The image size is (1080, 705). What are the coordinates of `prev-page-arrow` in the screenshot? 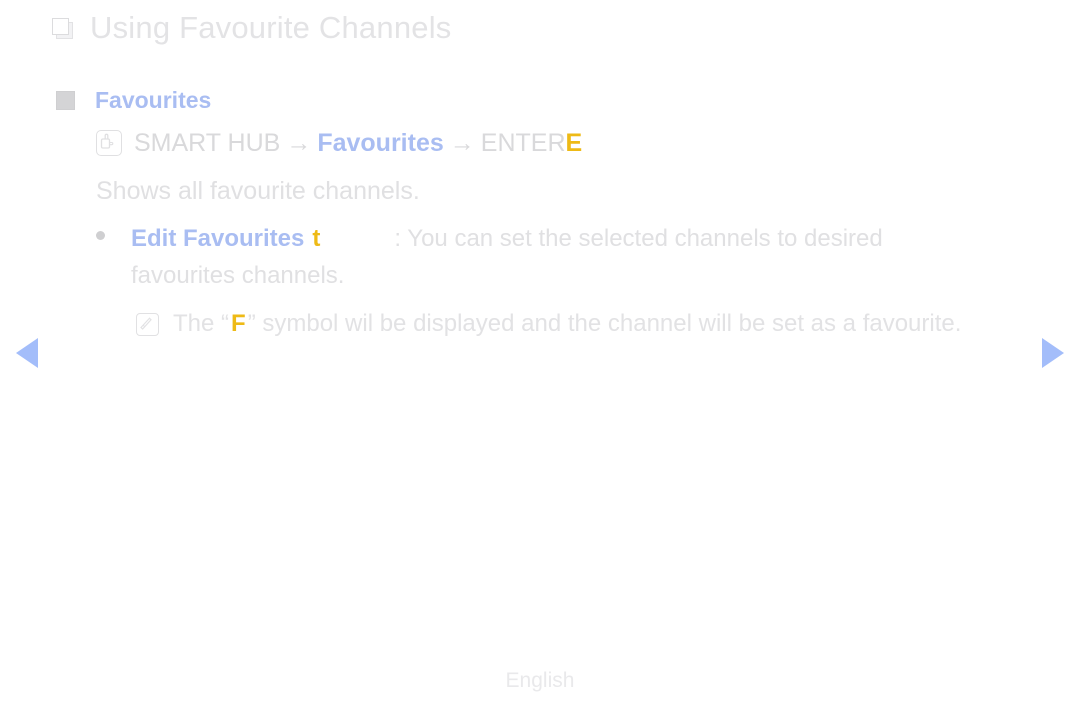 It's located at (27, 353).